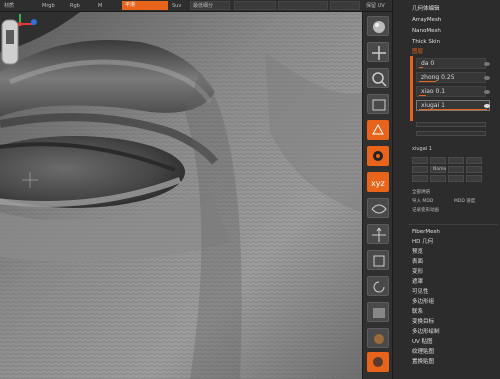 This screenshot has height=379, width=500. Describe the element at coordinates (464, 201) in the screenshot. I see `mdd-speed-slider: MDD 速度` at that location.